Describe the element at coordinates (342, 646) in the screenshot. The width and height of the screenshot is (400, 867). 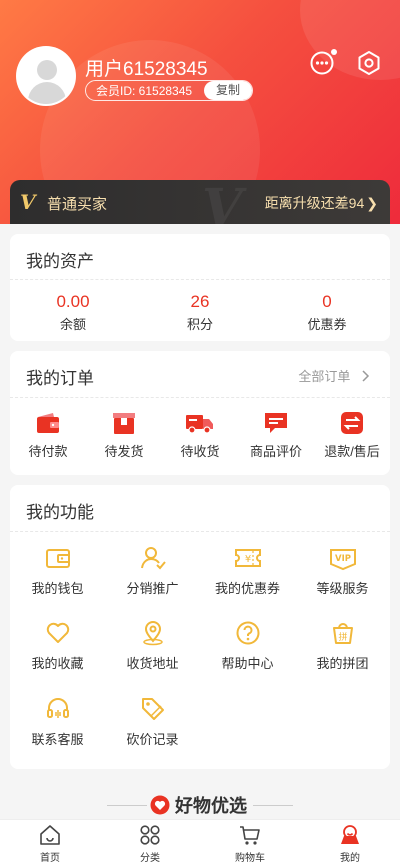
I see `function-group-buy: 拼 我的拼团` at that location.